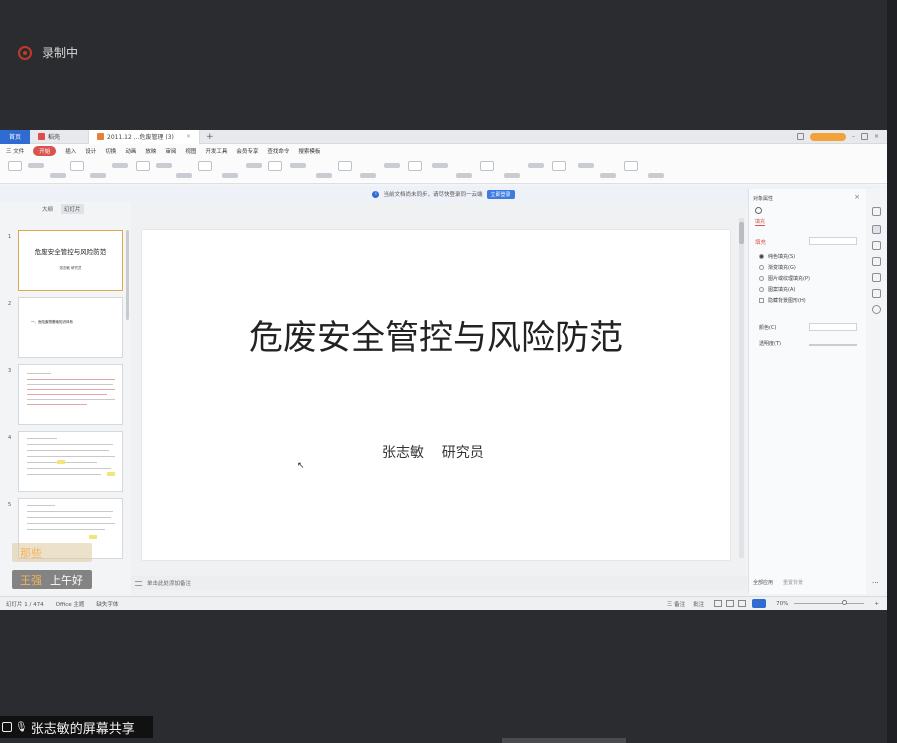 The width and height of the screenshot is (897, 743). What do you see at coordinates (70, 260) in the screenshot?
I see `slide-thumbnail-1: 危废安全管控与风险防范 张志敏 研究员` at bounding box center [70, 260].